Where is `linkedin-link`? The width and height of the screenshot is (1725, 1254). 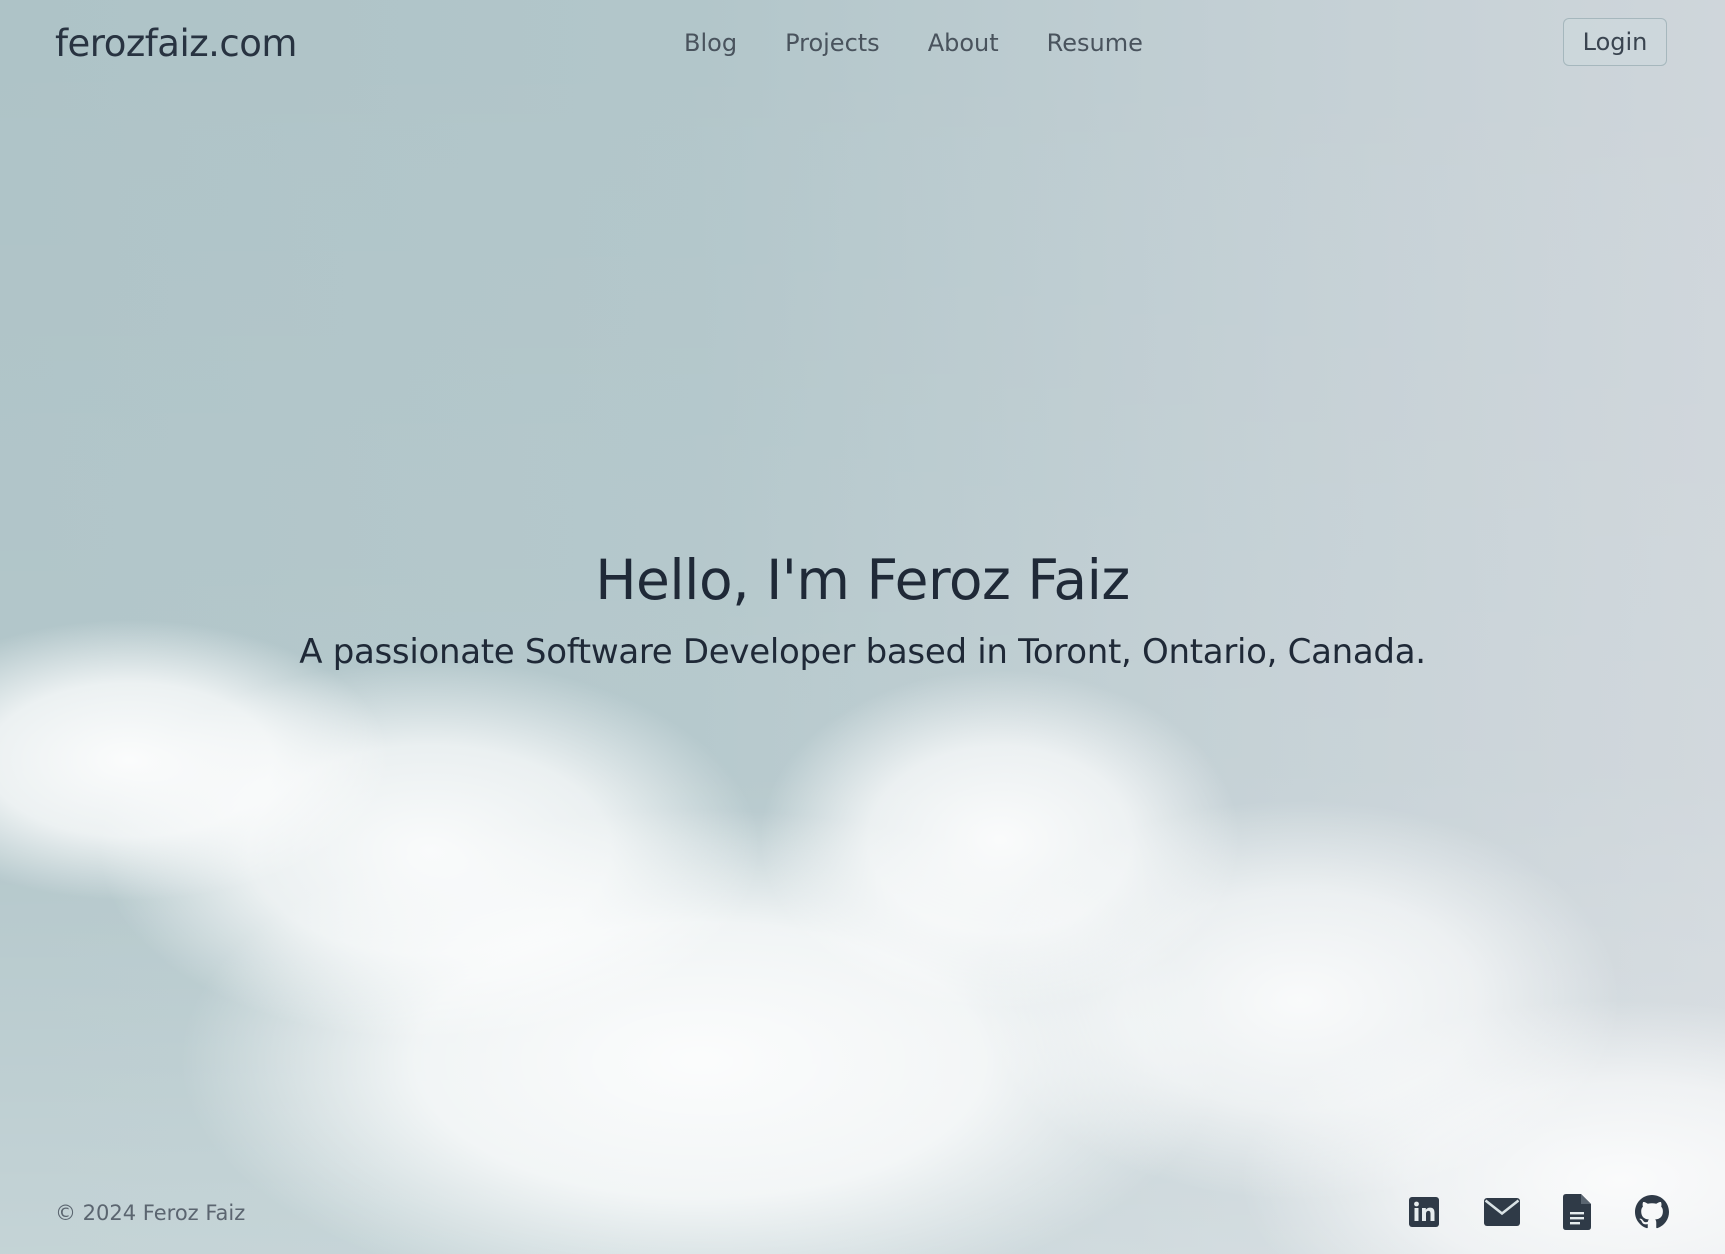
linkedin-link is located at coordinates (1424, 1212).